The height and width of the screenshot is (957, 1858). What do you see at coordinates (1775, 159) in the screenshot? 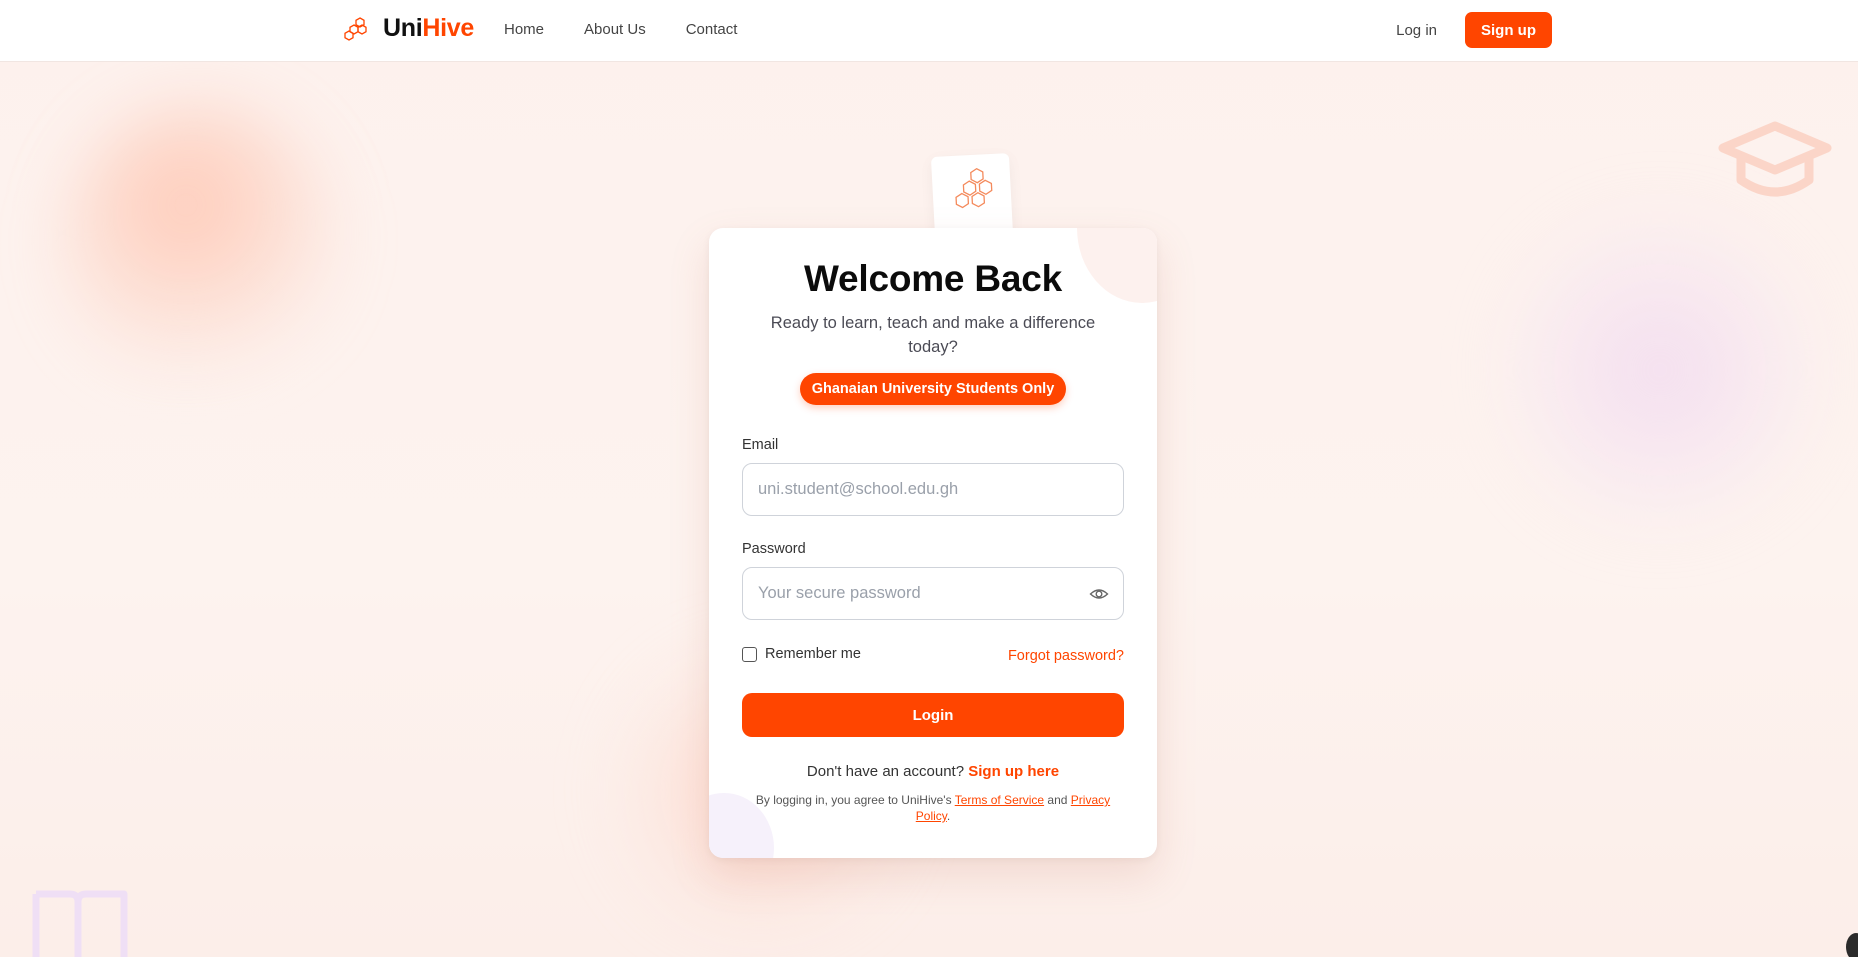
I see `graduation-cap-icon` at bounding box center [1775, 159].